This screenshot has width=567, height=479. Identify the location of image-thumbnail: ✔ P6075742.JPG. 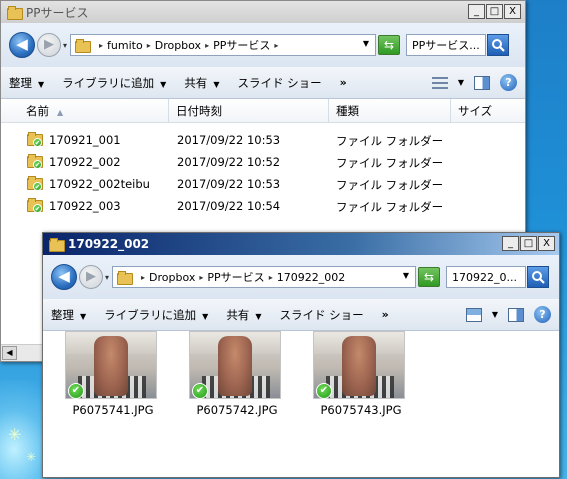
(237, 374).